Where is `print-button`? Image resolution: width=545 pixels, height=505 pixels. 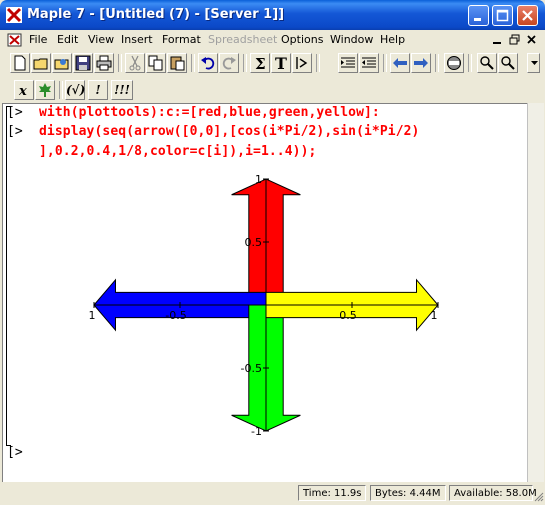 print-button is located at coordinates (104, 63).